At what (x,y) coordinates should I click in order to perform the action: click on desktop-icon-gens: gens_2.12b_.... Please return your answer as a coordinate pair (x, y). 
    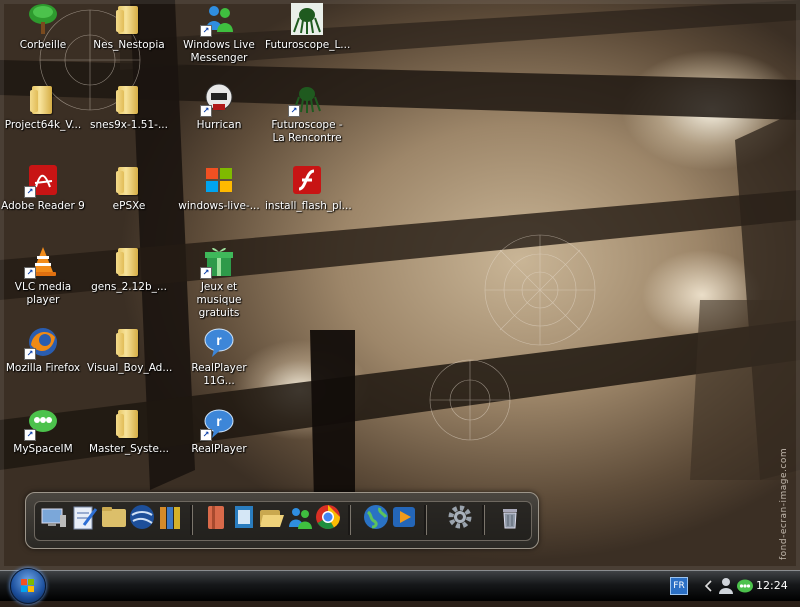
    Looking at the image, I should click on (129, 269).